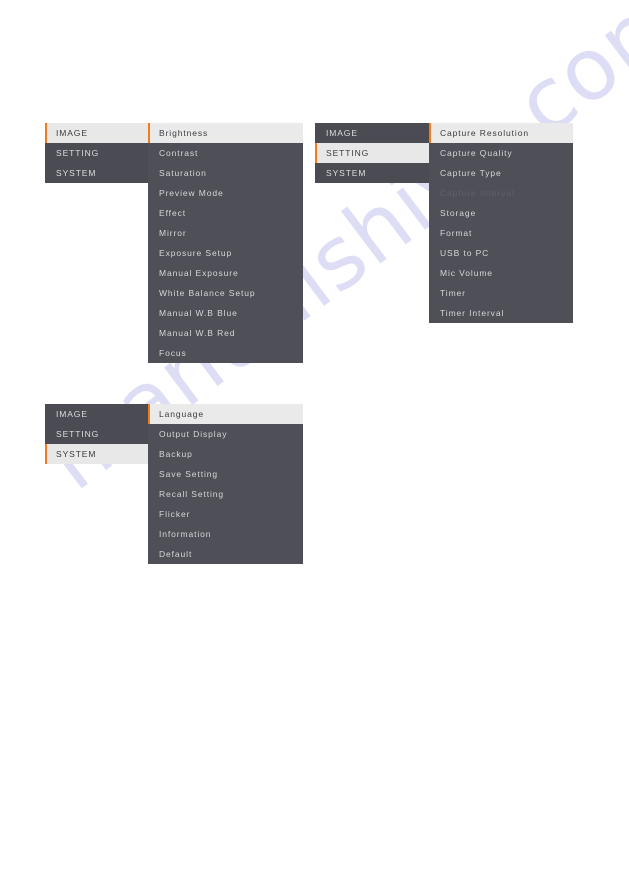 The image size is (629, 893). What do you see at coordinates (225, 153) in the screenshot?
I see `menu-item-contrast: Contrast` at bounding box center [225, 153].